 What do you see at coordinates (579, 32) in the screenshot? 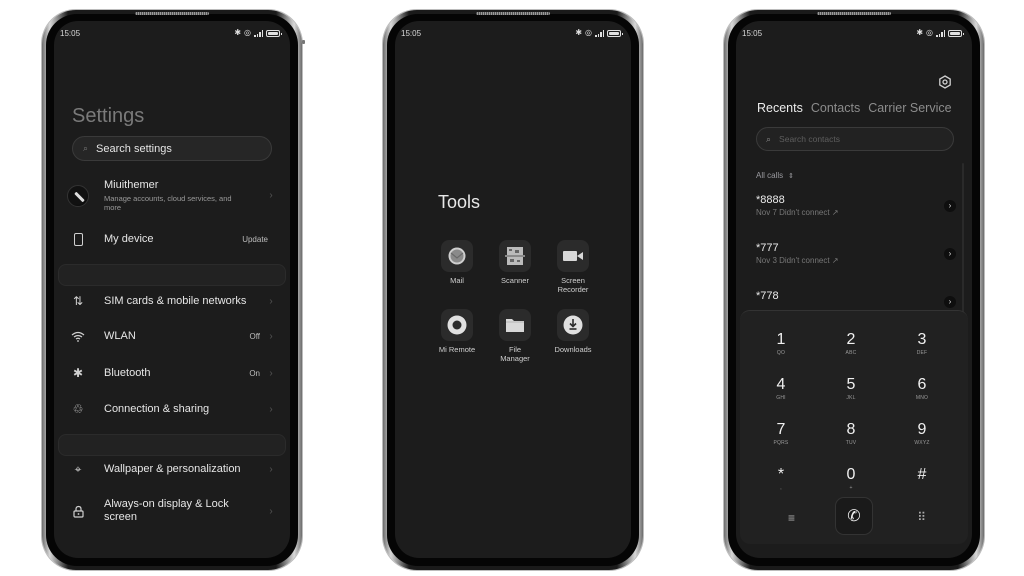
I see `bluetooth-status-icon: ✱` at bounding box center [579, 32].